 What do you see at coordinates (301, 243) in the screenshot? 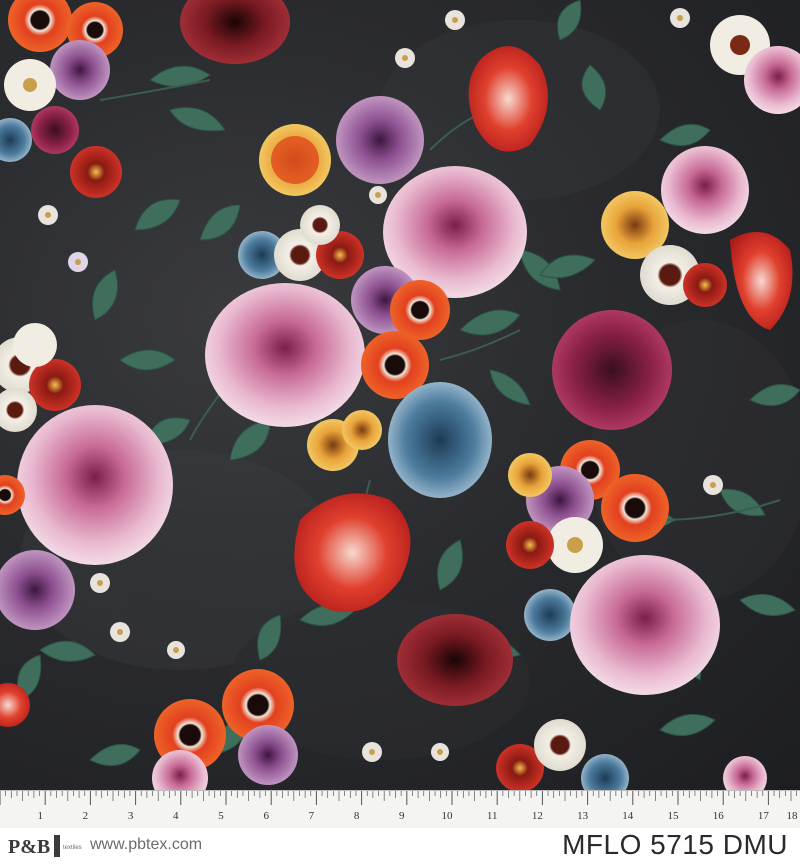
I see `center-cluster` at bounding box center [301, 243].